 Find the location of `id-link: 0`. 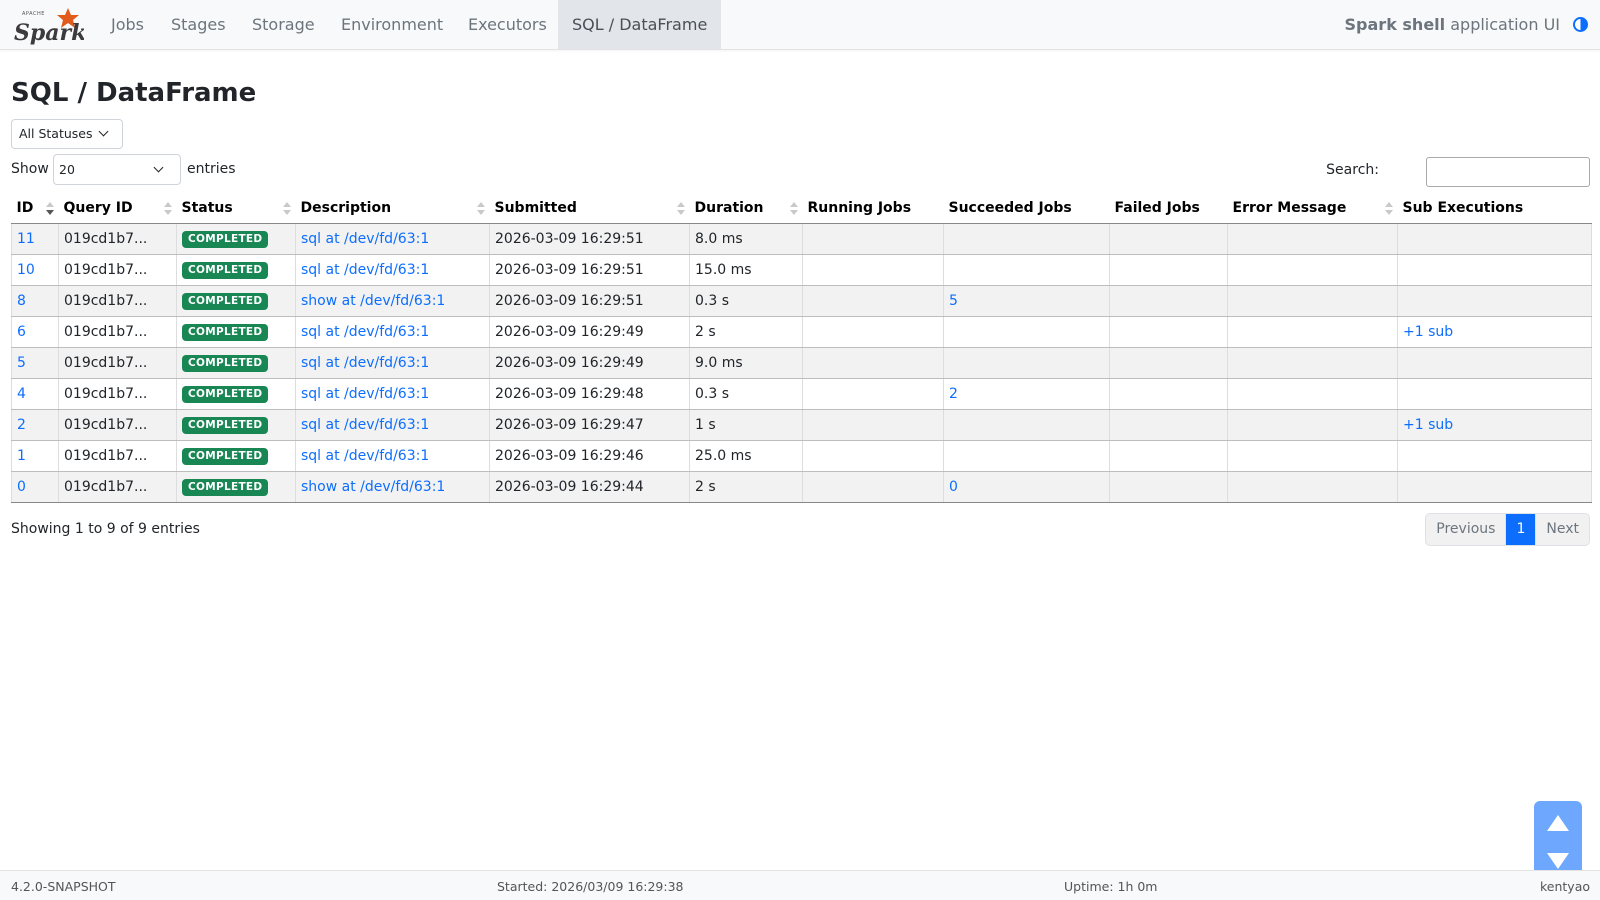

id-link: 0 is located at coordinates (21, 487).